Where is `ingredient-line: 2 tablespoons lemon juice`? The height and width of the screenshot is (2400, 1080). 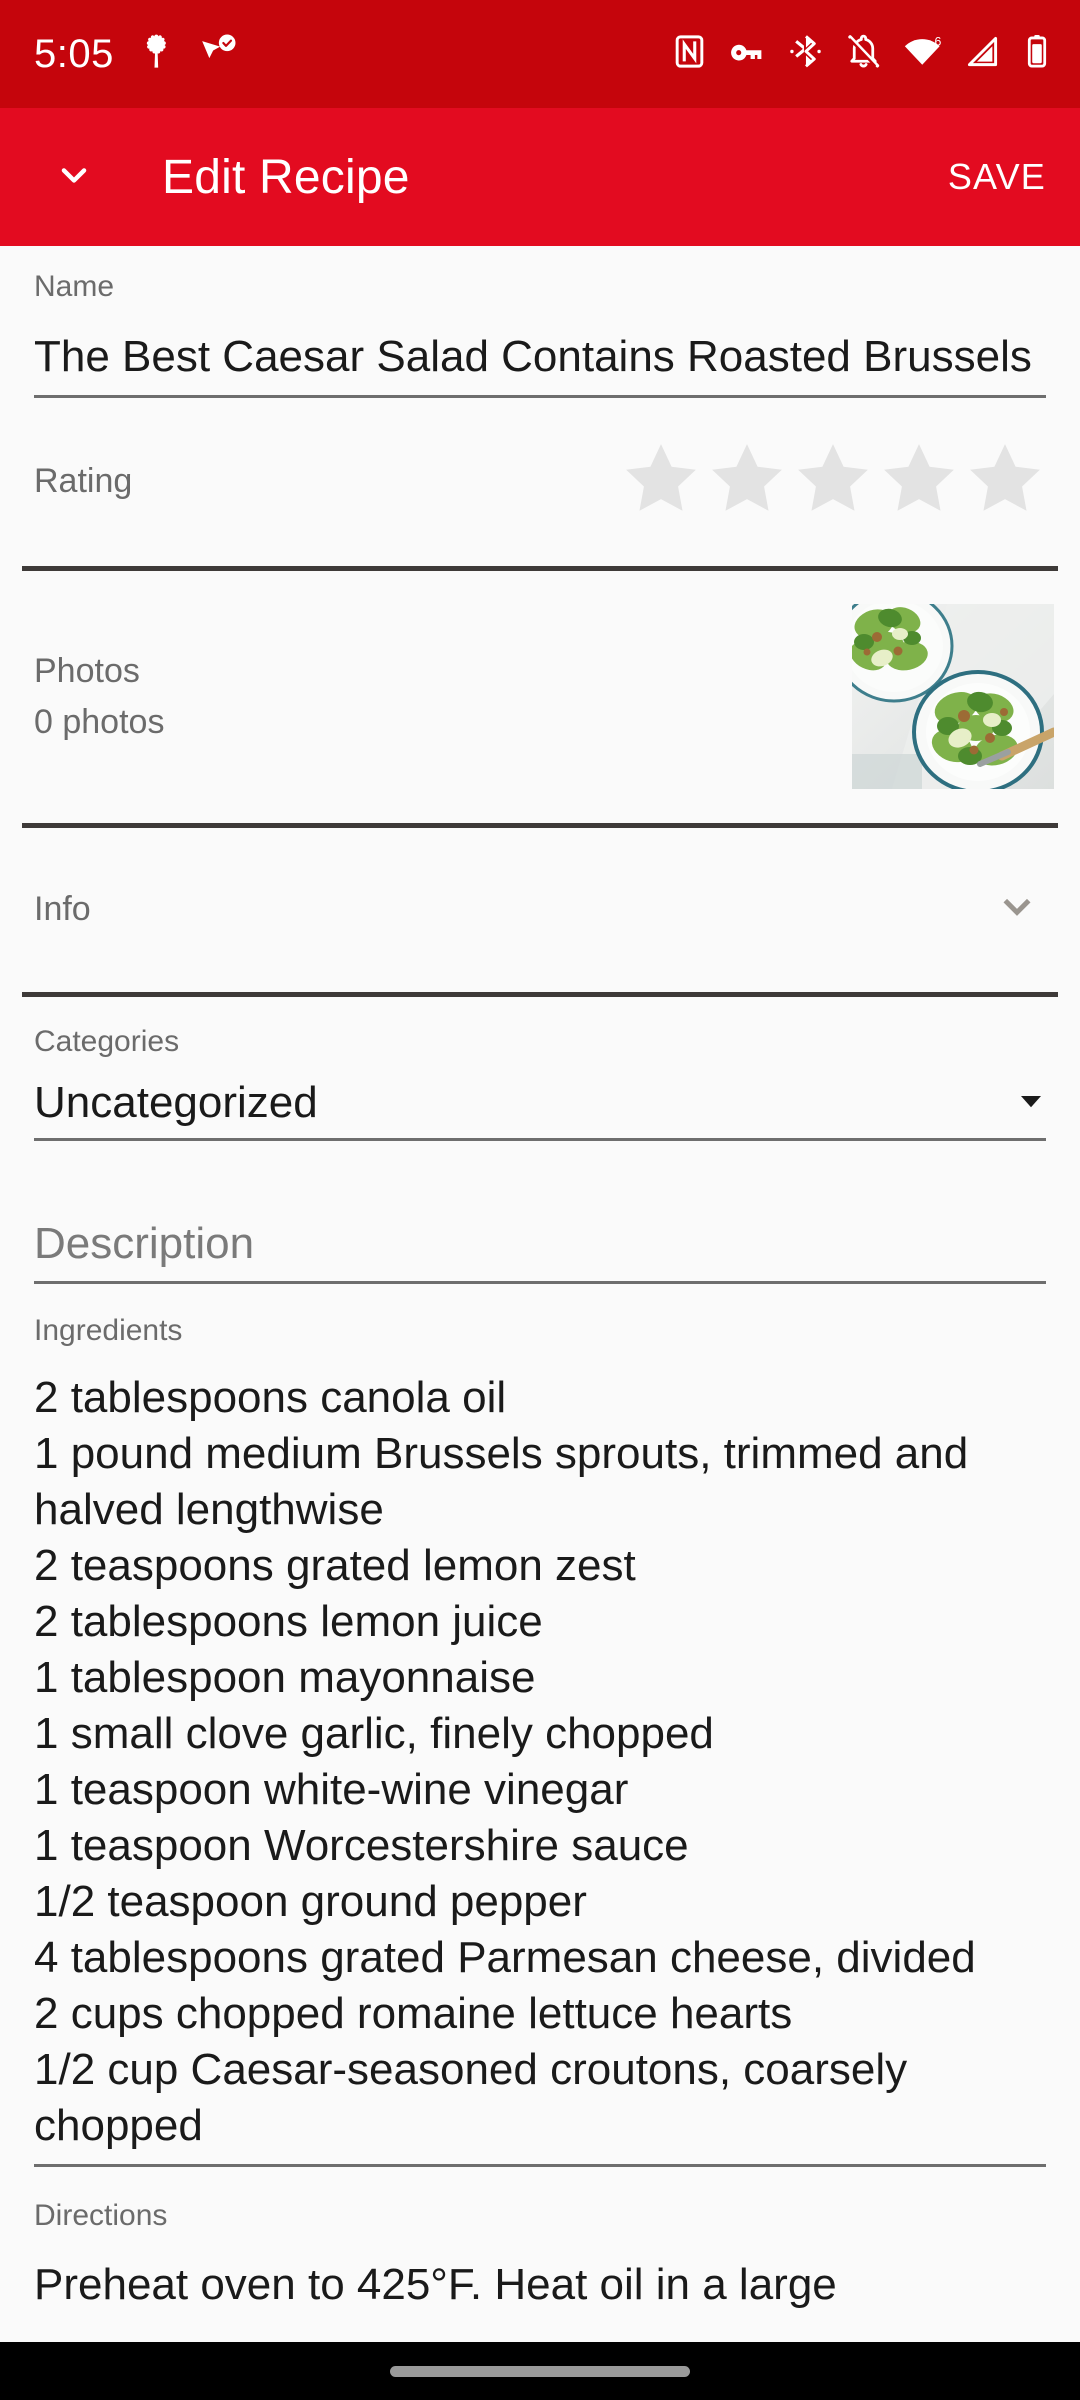 ingredient-line: 2 tablespoons lemon juice is located at coordinates (288, 1622).